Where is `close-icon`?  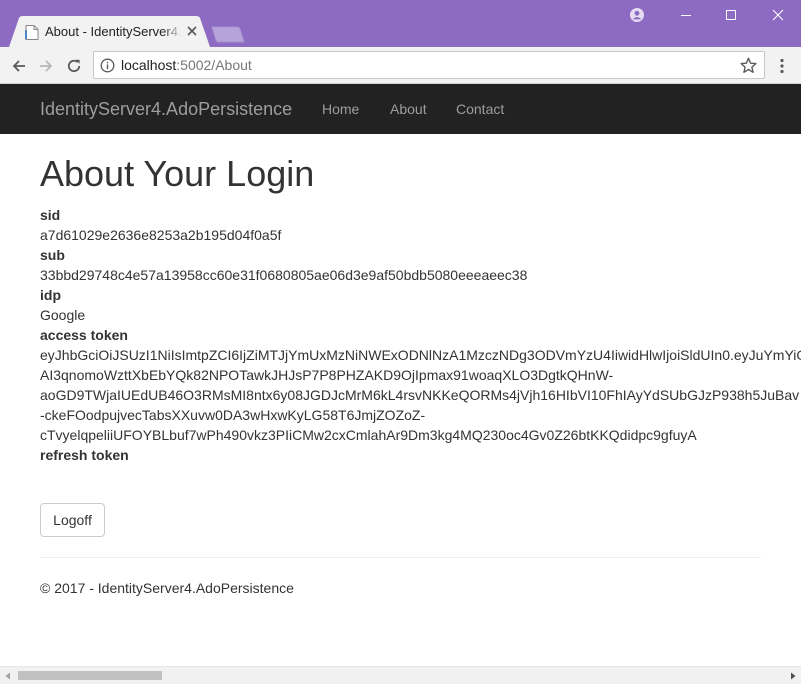 close-icon is located at coordinates (192, 31).